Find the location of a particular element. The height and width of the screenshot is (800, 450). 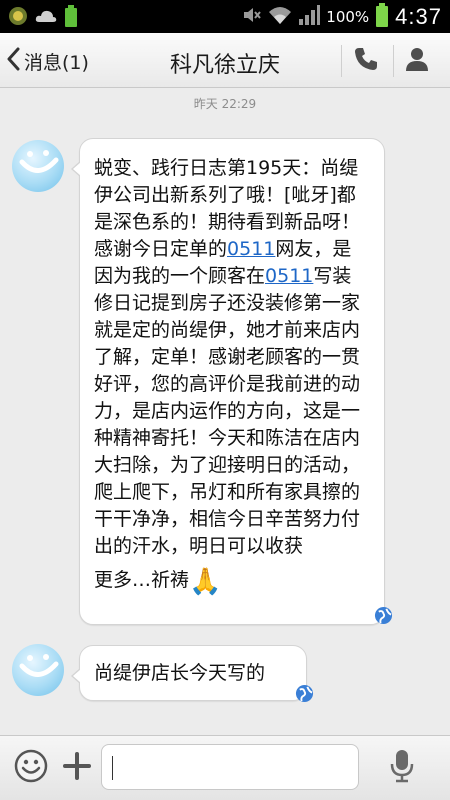

call-button is located at coordinates (366, 61).